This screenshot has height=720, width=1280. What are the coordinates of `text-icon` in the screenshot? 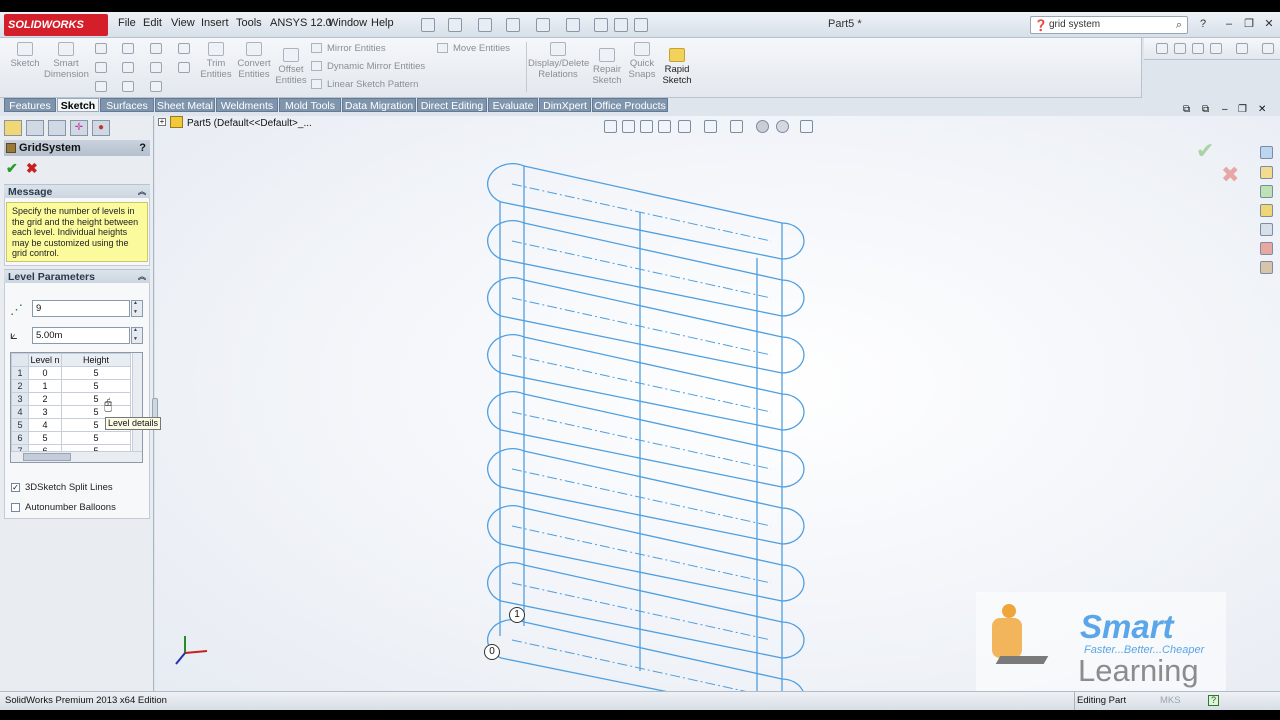 It's located at (184, 67).